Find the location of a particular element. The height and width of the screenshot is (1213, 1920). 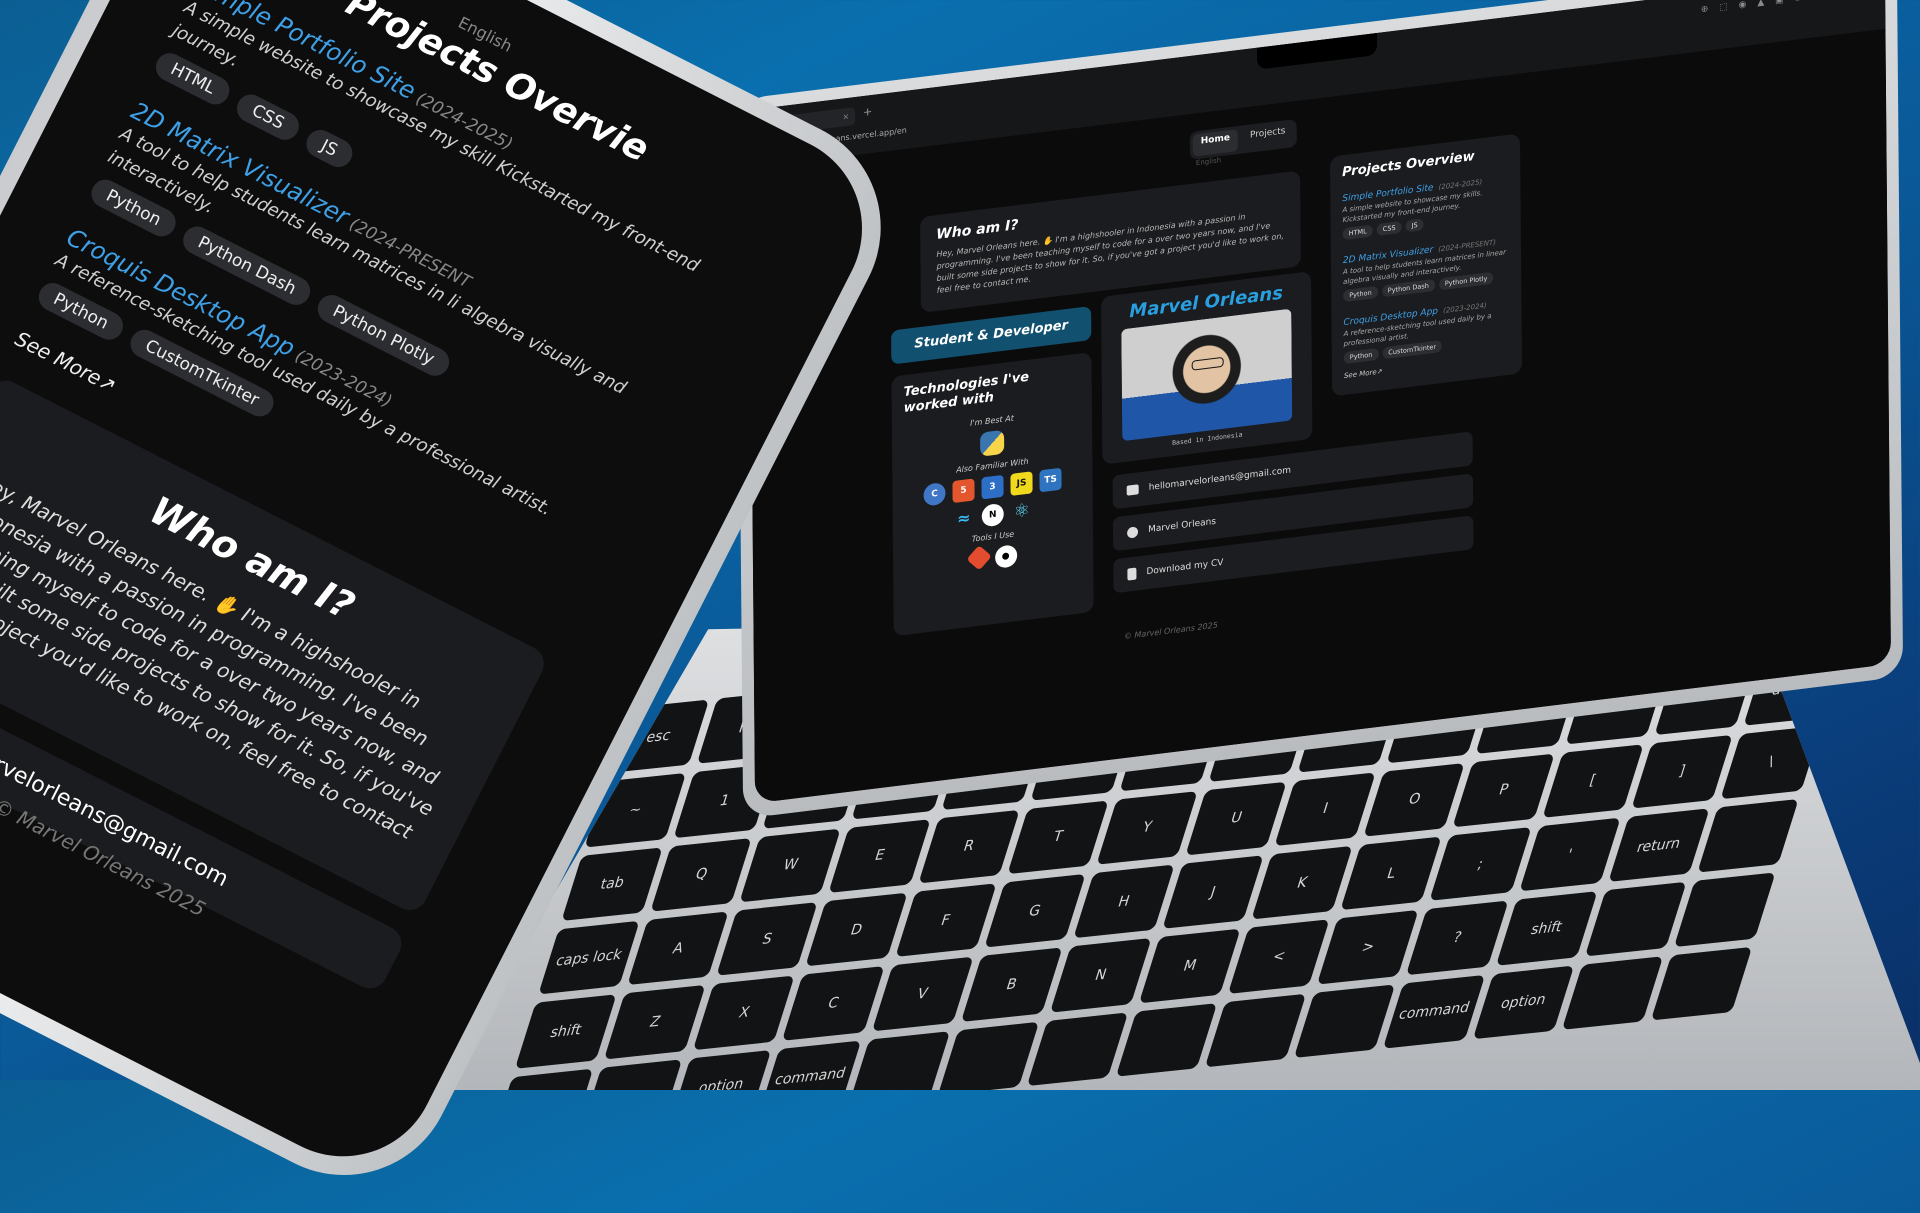

keyboard-key: return is located at coordinates (1658, 845).